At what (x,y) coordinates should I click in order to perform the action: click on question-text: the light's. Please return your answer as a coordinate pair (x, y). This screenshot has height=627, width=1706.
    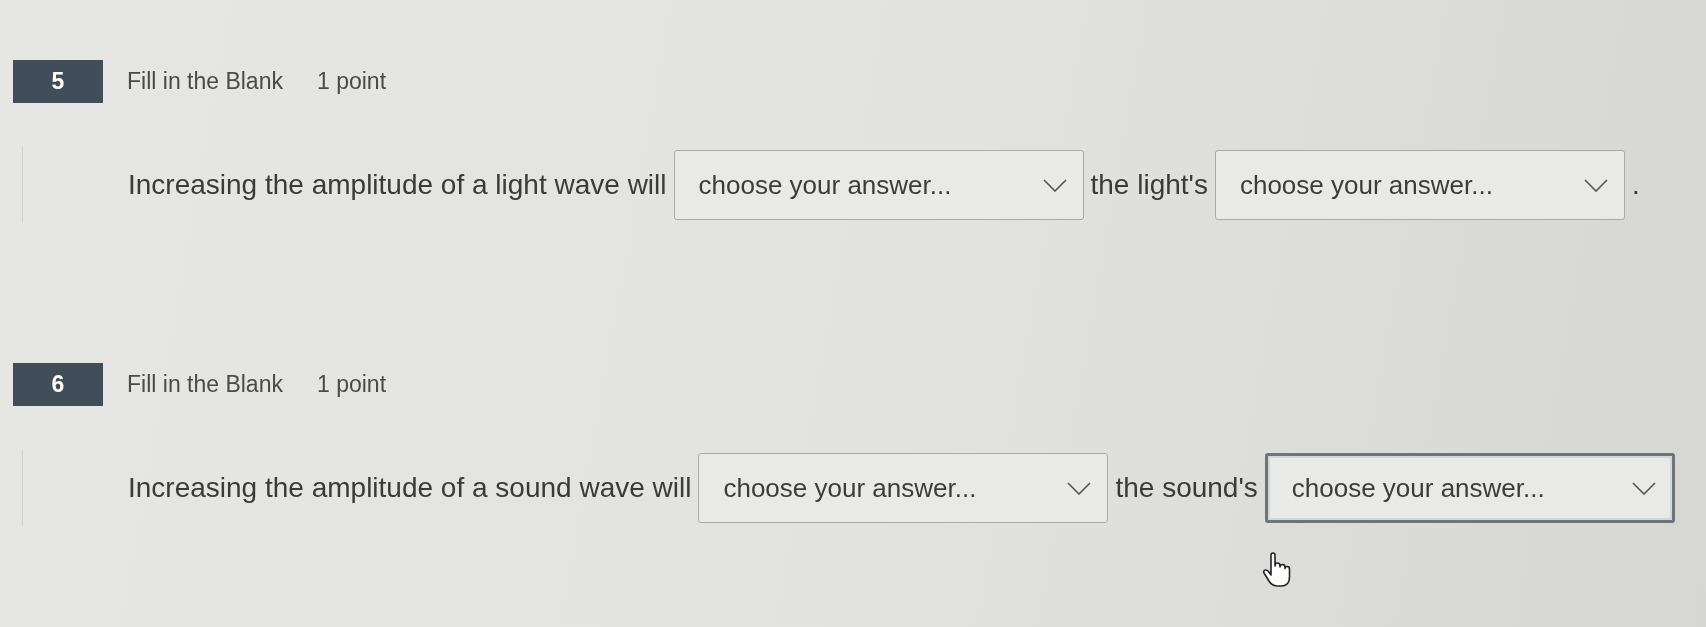
    Looking at the image, I should click on (1149, 185).